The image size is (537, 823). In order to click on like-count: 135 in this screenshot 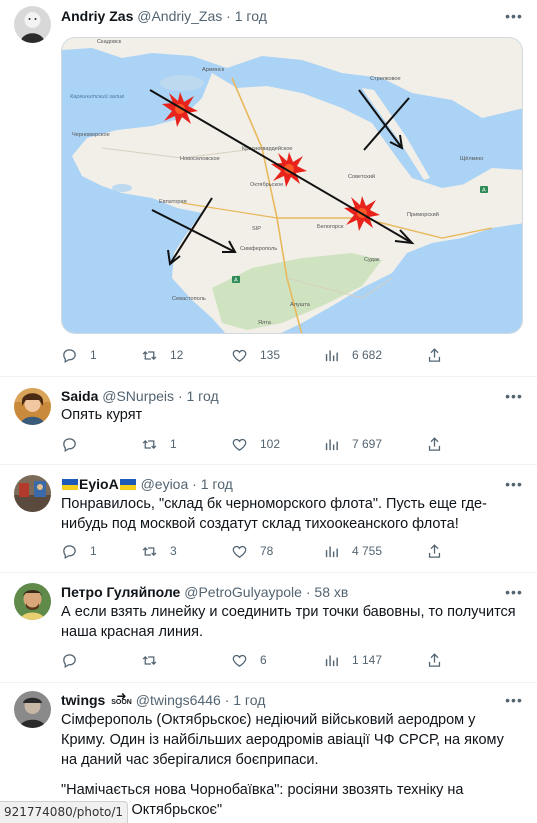, I will do `click(270, 355)`.